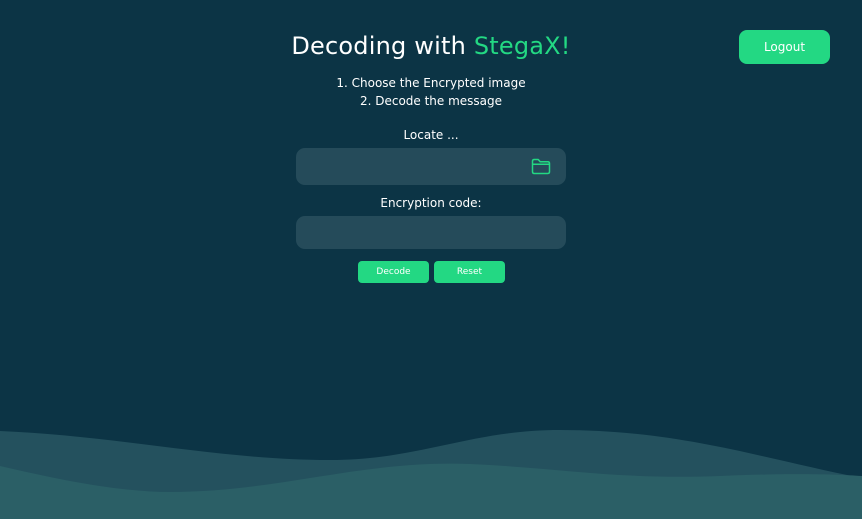 This screenshot has height=519, width=862. Describe the element at coordinates (784, 47) in the screenshot. I see `logout-button: Logout` at that location.